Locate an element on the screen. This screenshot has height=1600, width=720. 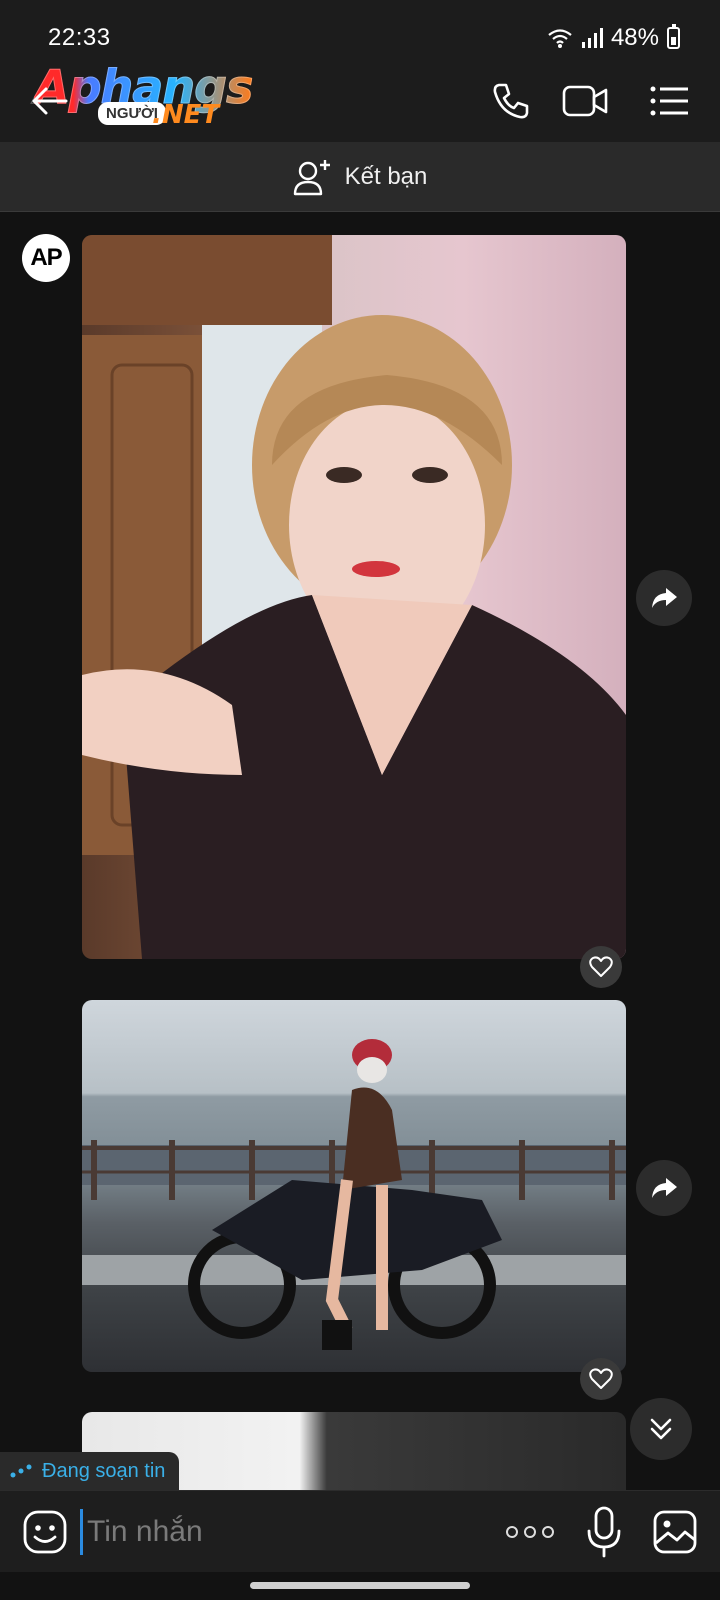
battery-percent: 48% is located at coordinates (634, 37).